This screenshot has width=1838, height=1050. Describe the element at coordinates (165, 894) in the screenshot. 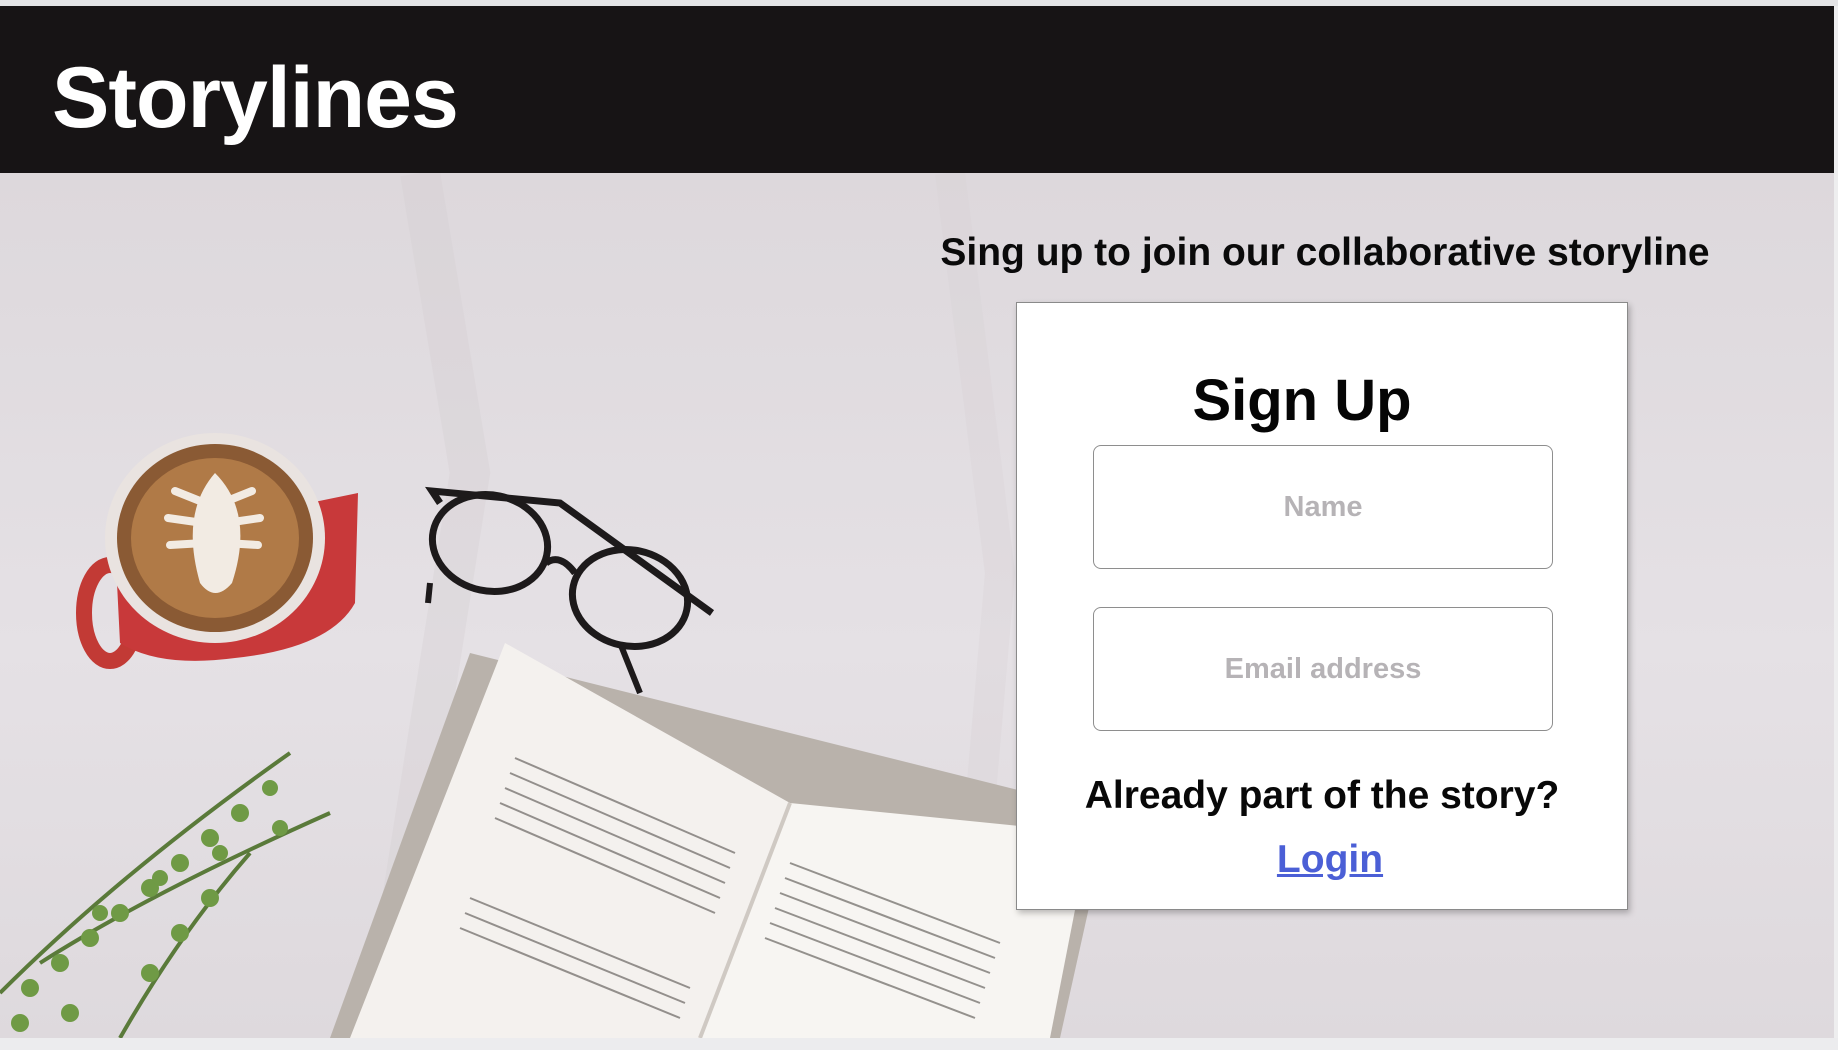

I see `plant-sprig-graphic` at that location.